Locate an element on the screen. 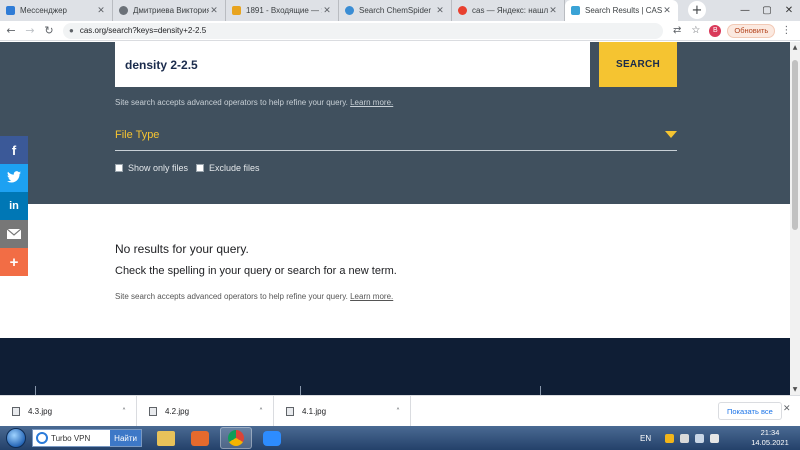 The height and width of the screenshot is (450, 800). url-text: cas.org/search?keys=density+2-2.5 is located at coordinates (143, 30).